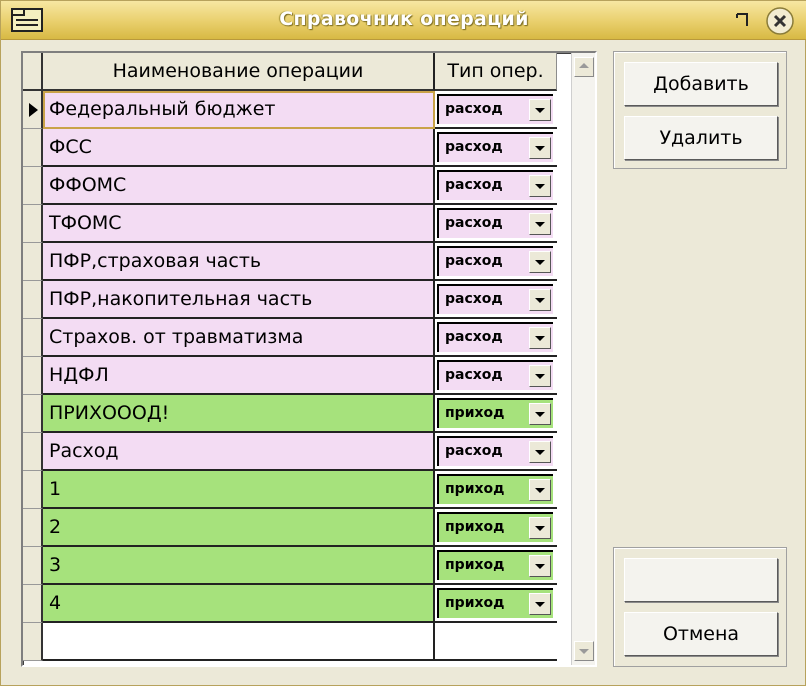 This screenshot has height=686, width=806. What do you see at coordinates (701, 138) in the screenshot?
I see `delete-button: Удалить` at bounding box center [701, 138].